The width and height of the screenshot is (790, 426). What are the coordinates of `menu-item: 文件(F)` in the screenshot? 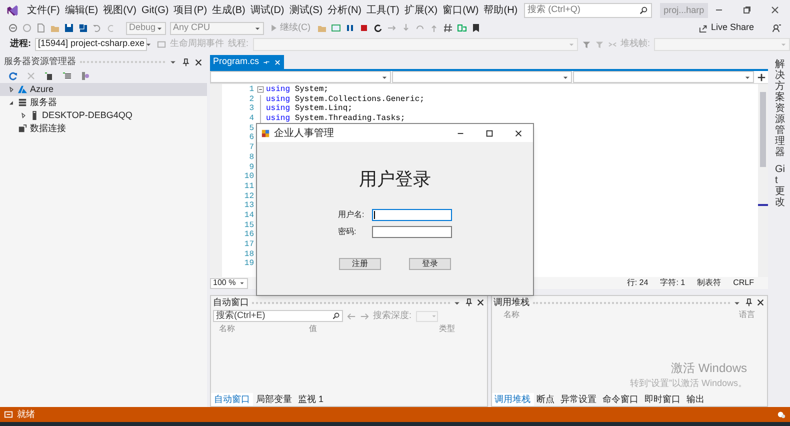 It's located at (43, 10).